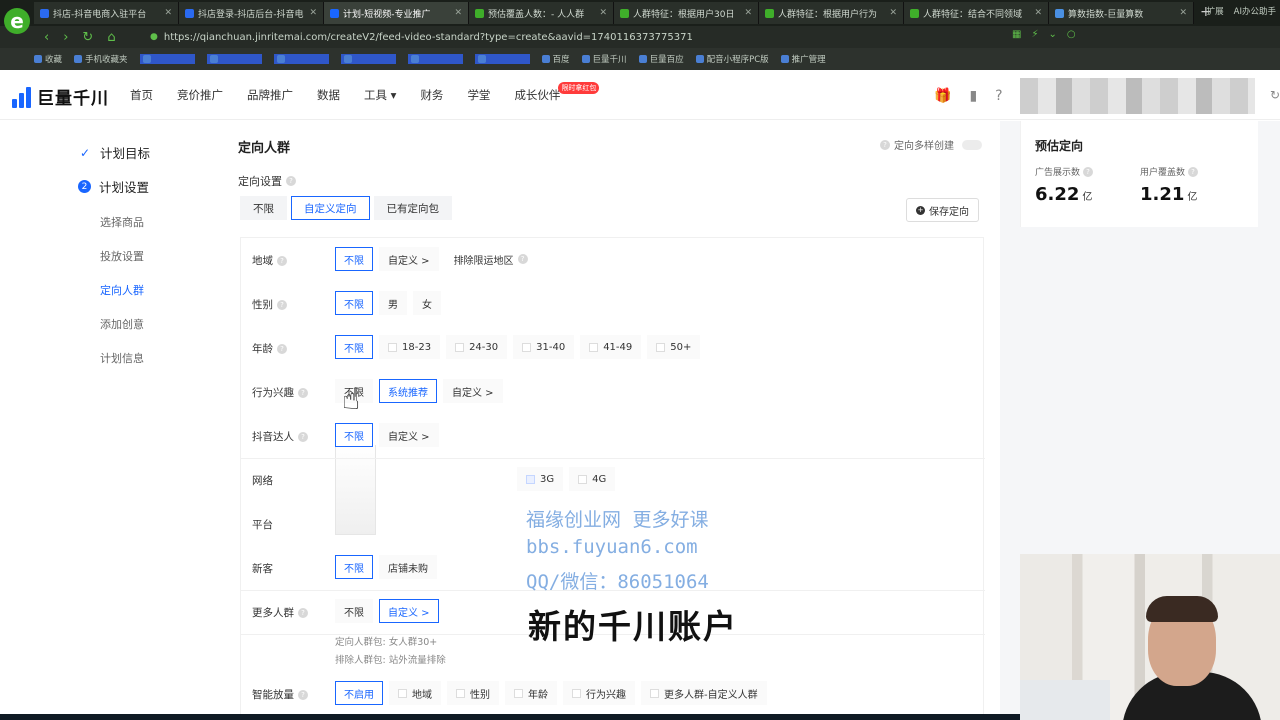  What do you see at coordinates (803, 59) in the screenshot?
I see `bookmark-item: 推广管理` at bounding box center [803, 59].